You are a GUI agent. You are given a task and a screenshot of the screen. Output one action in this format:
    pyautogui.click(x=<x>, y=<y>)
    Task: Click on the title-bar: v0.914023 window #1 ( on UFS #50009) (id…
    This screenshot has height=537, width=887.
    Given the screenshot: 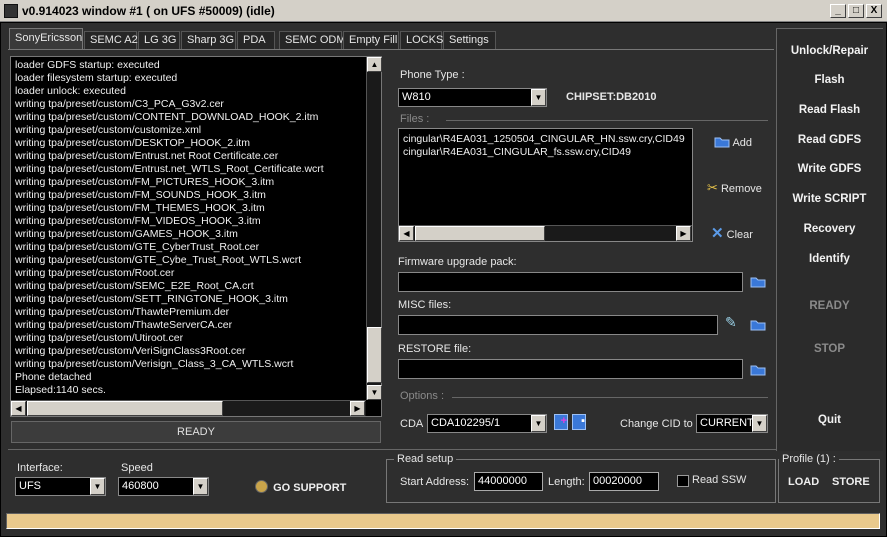 What is the action you would take?
    pyautogui.click(x=443, y=11)
    